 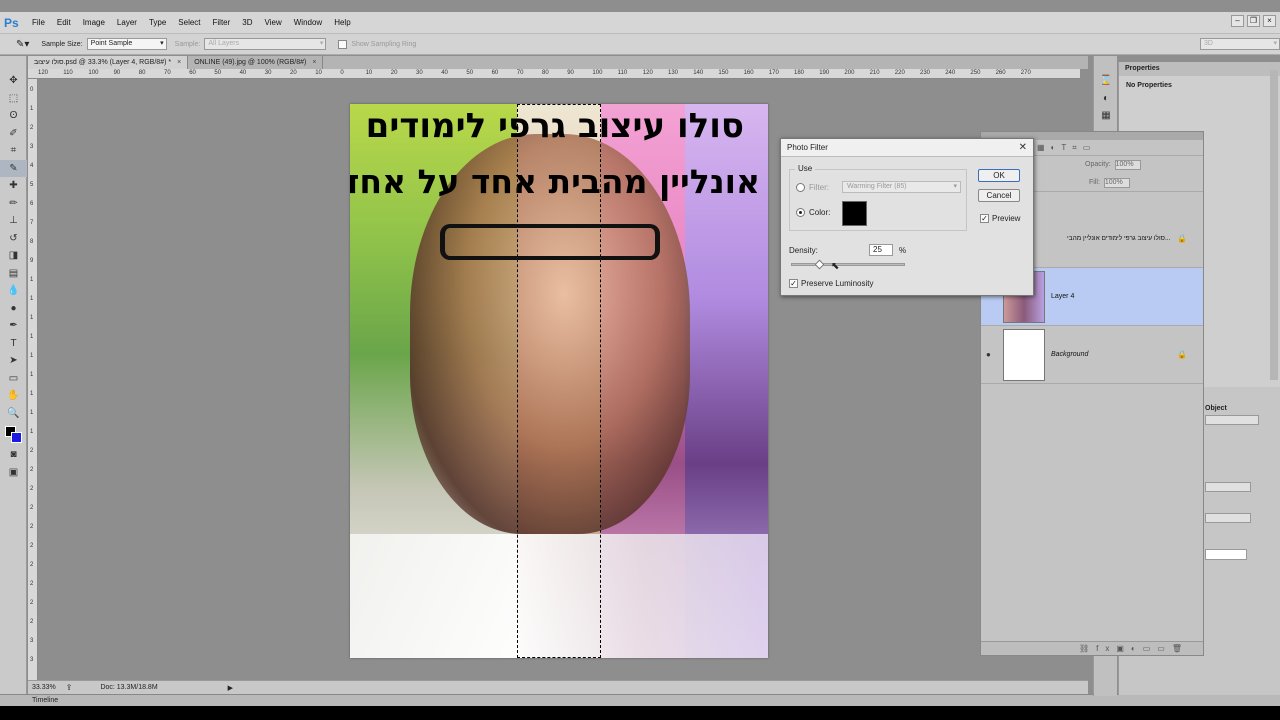 What do you see at coordinates (13, 151) in the screenshot?
I see `crop-icon: ⌗` at bounding box center [13, 151].